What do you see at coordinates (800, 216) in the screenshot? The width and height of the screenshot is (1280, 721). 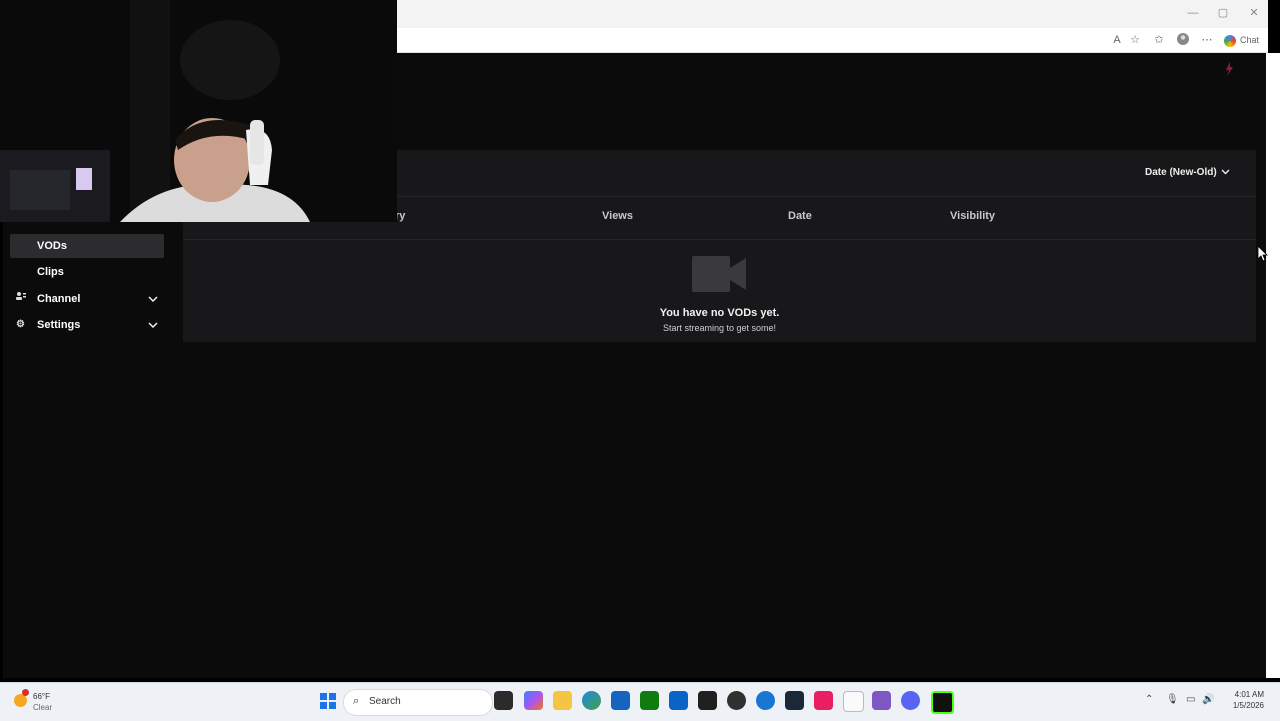 I see `column-date: Date` at bounding box center [800, 216].